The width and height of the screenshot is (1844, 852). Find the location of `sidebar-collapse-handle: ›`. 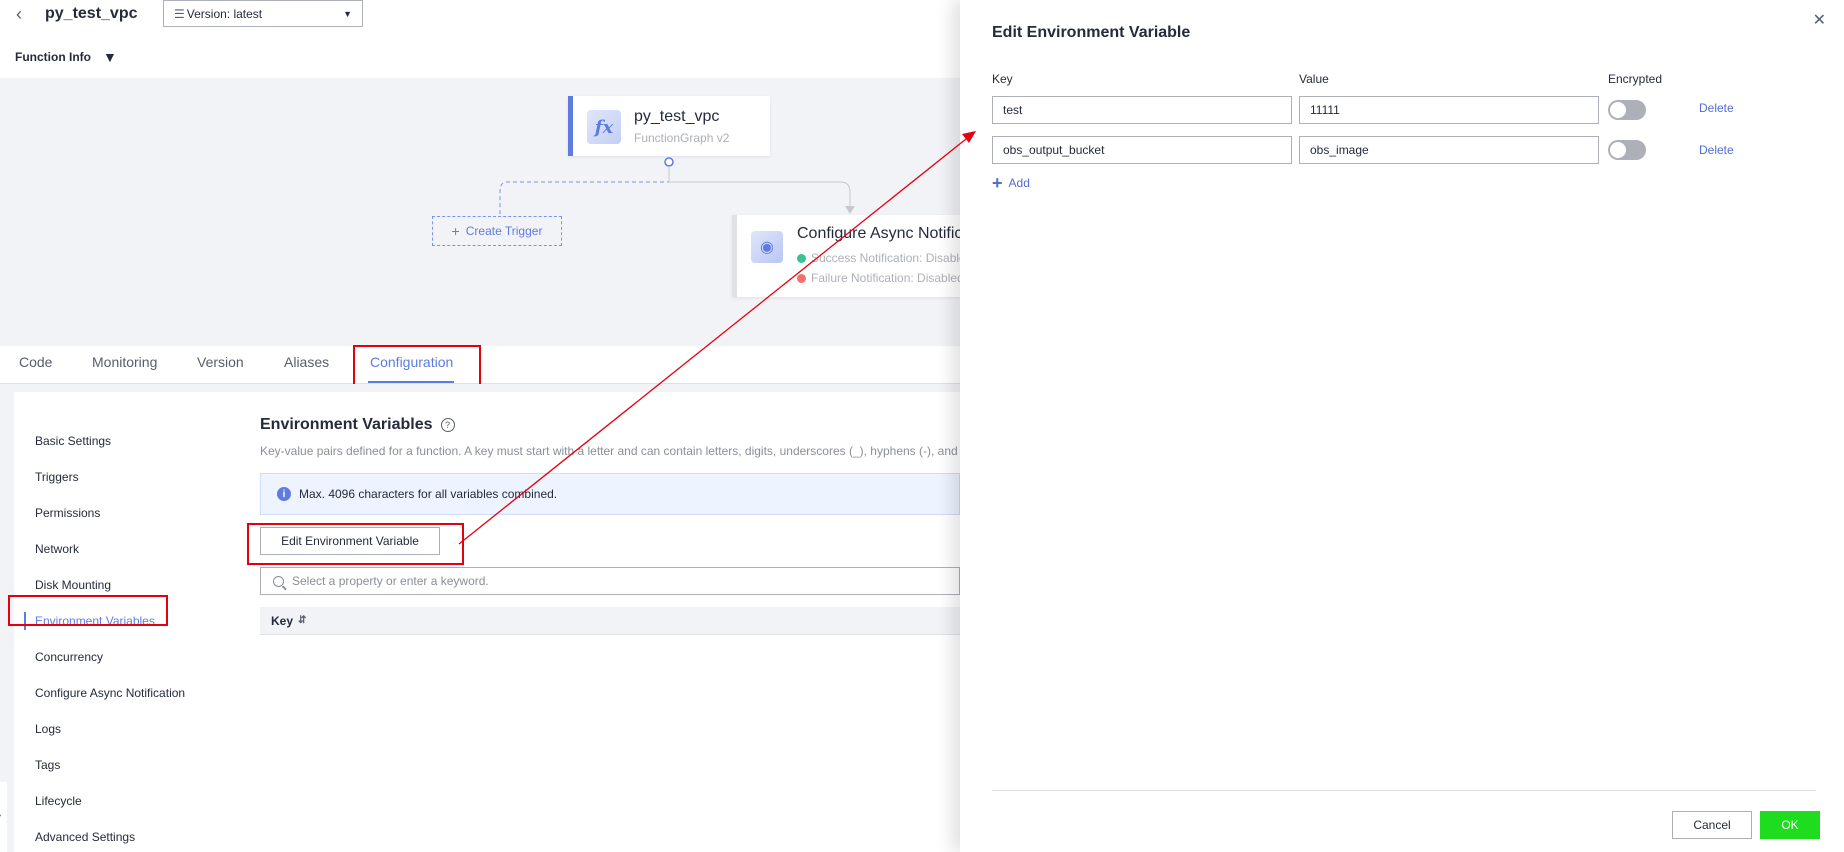

sidebar-collapse-handle: › is located at coordinates (3, 817).